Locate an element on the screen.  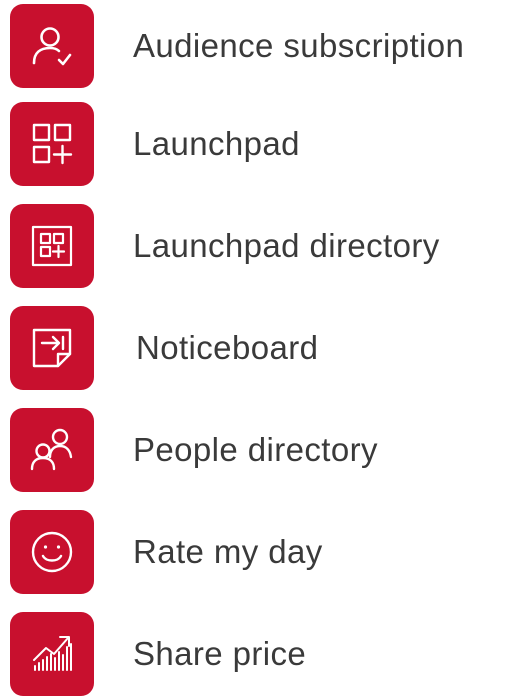
item-label: Launchpad directory is located at coordinates (286, 245).